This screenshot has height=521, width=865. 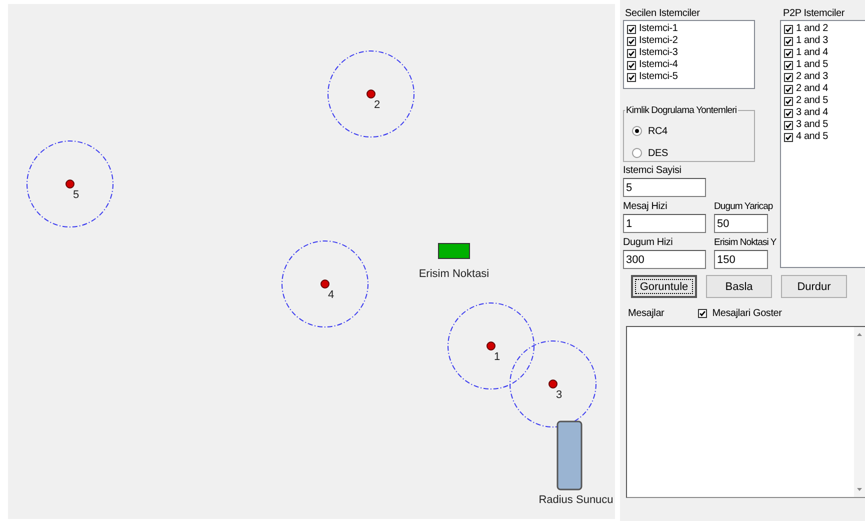 I want to click on list-item: Istemci-3, so click(x=658, y=53).